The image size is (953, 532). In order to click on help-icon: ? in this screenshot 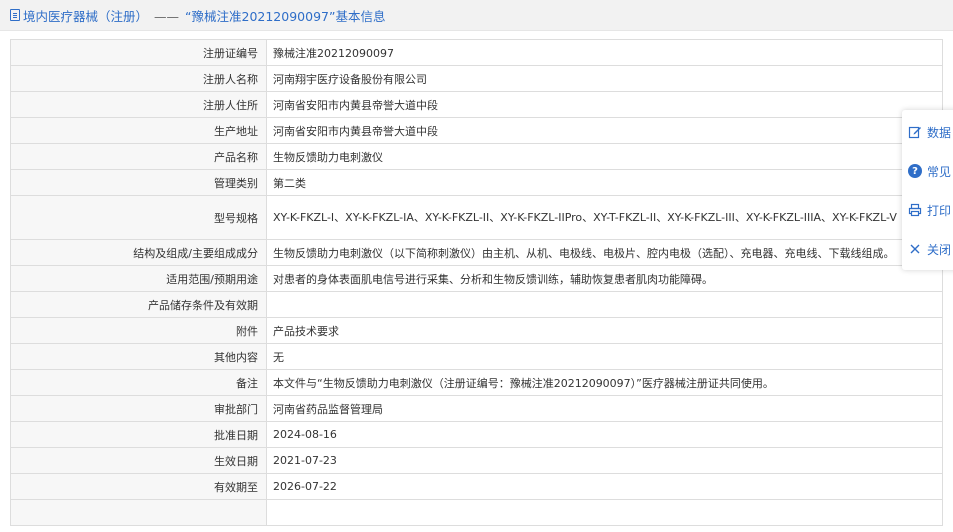, I will do `click(915, 171)`.